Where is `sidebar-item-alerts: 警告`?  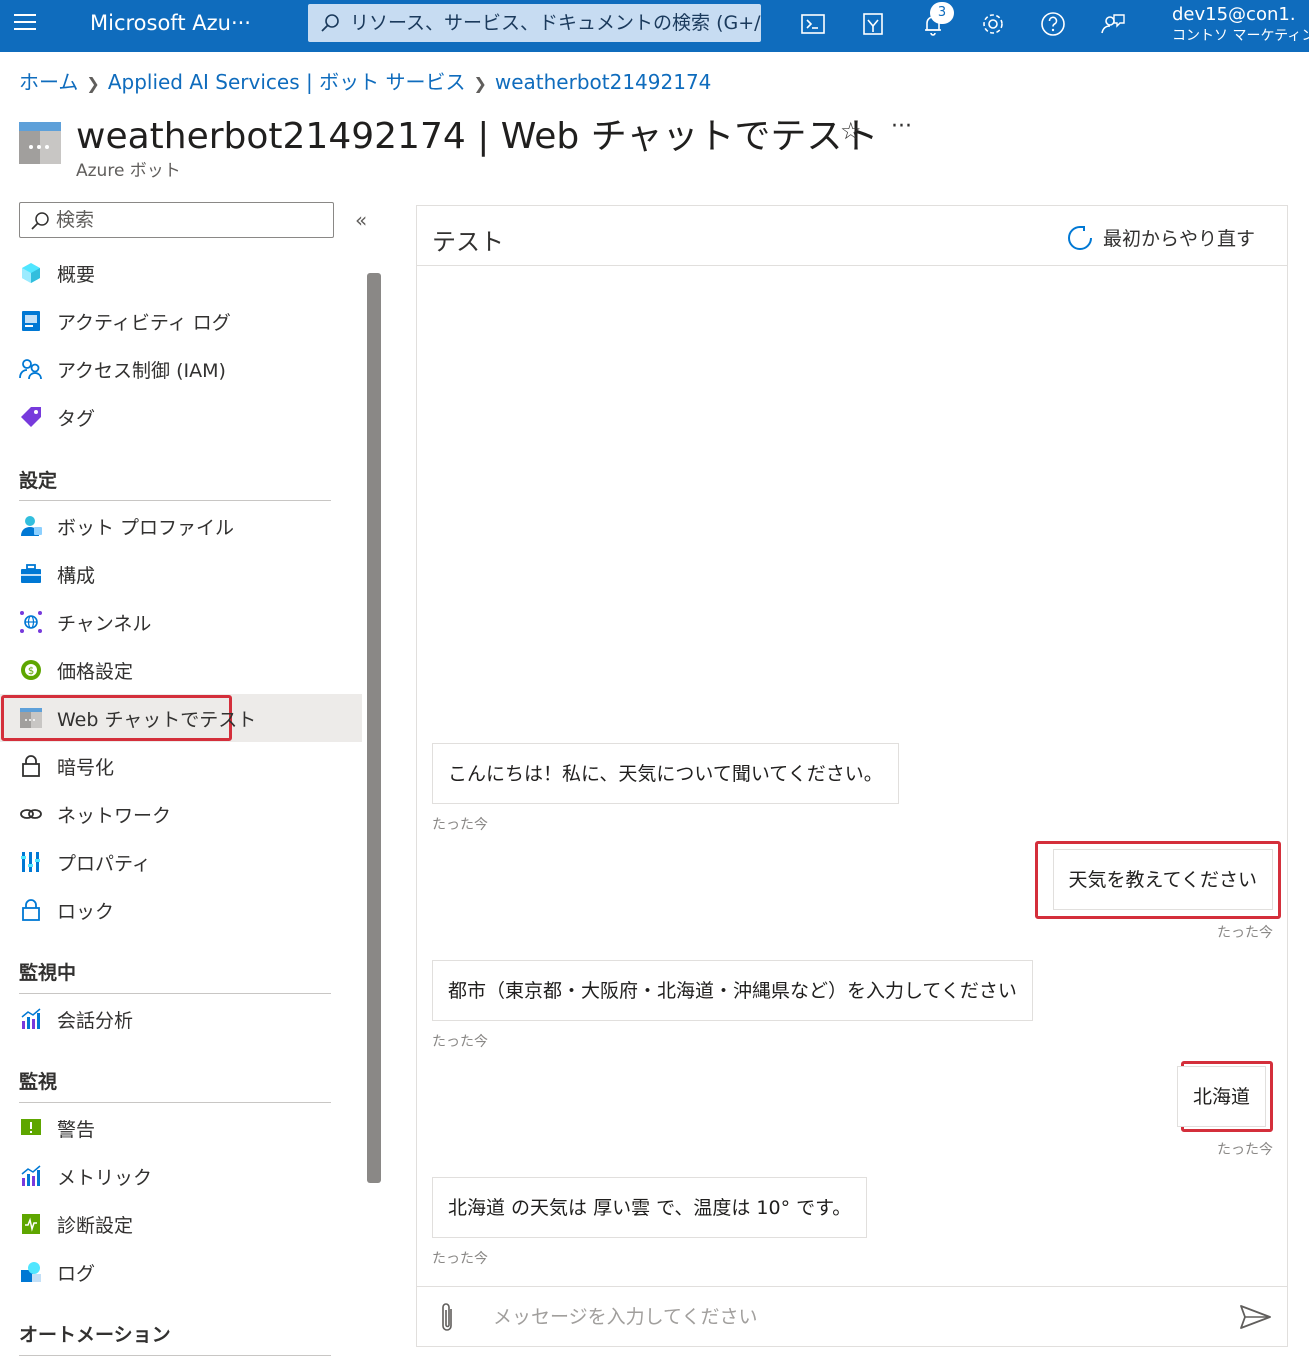
sidebar-item-alerts: 警告 is located at coordinates (181, 1128).